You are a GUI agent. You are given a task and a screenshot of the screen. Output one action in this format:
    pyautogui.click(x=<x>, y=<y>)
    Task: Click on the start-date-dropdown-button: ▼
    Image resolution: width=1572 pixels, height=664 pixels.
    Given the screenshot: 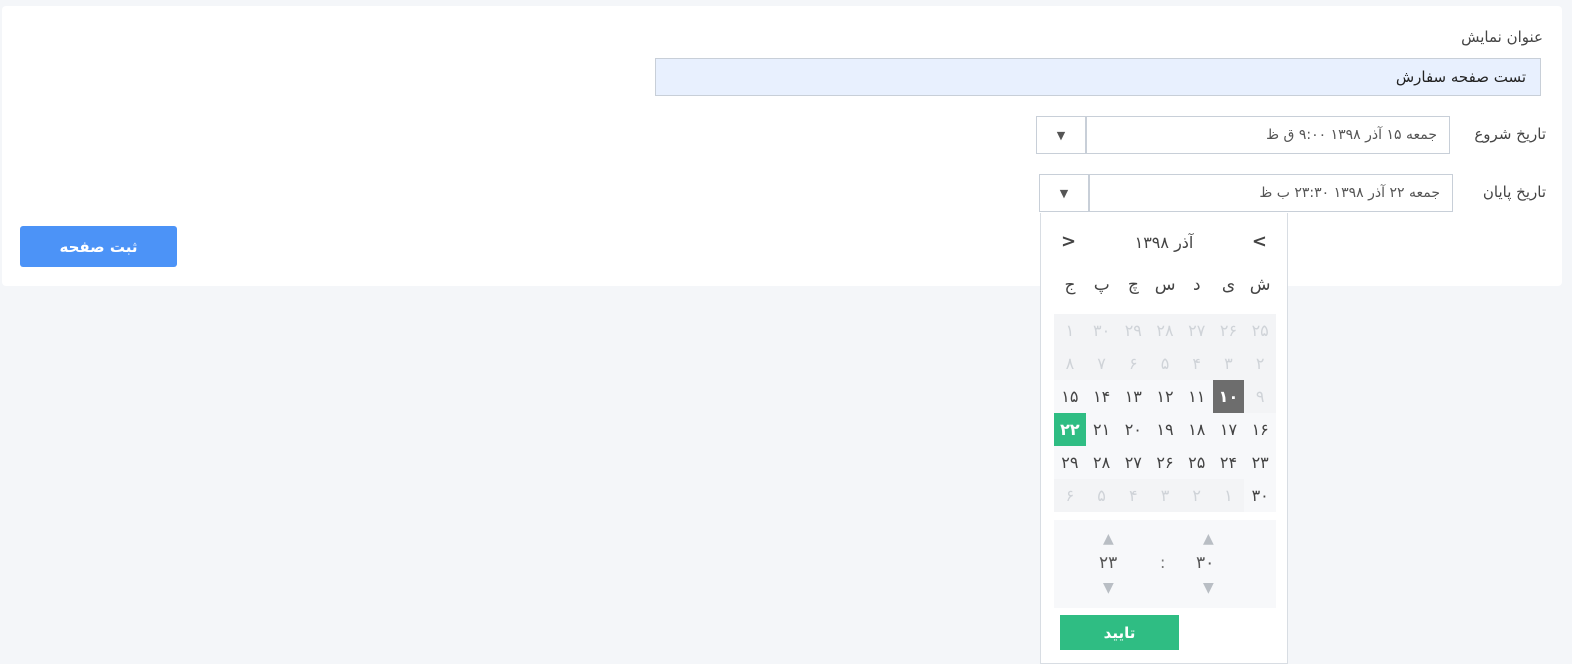 What is the action you would take?
    pyautogui.click(x=1061, y=135)
    